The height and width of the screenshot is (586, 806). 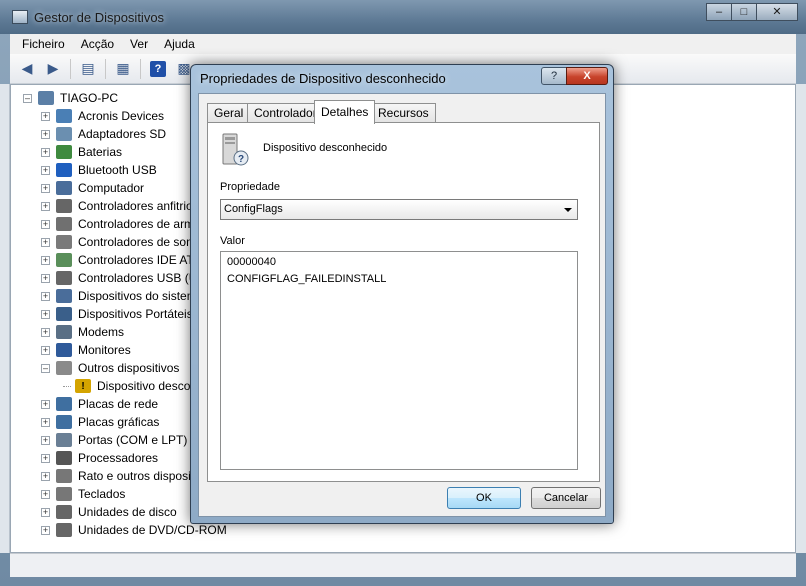 I want to click on dialog-close-button: X, so click(x=587, y=76).